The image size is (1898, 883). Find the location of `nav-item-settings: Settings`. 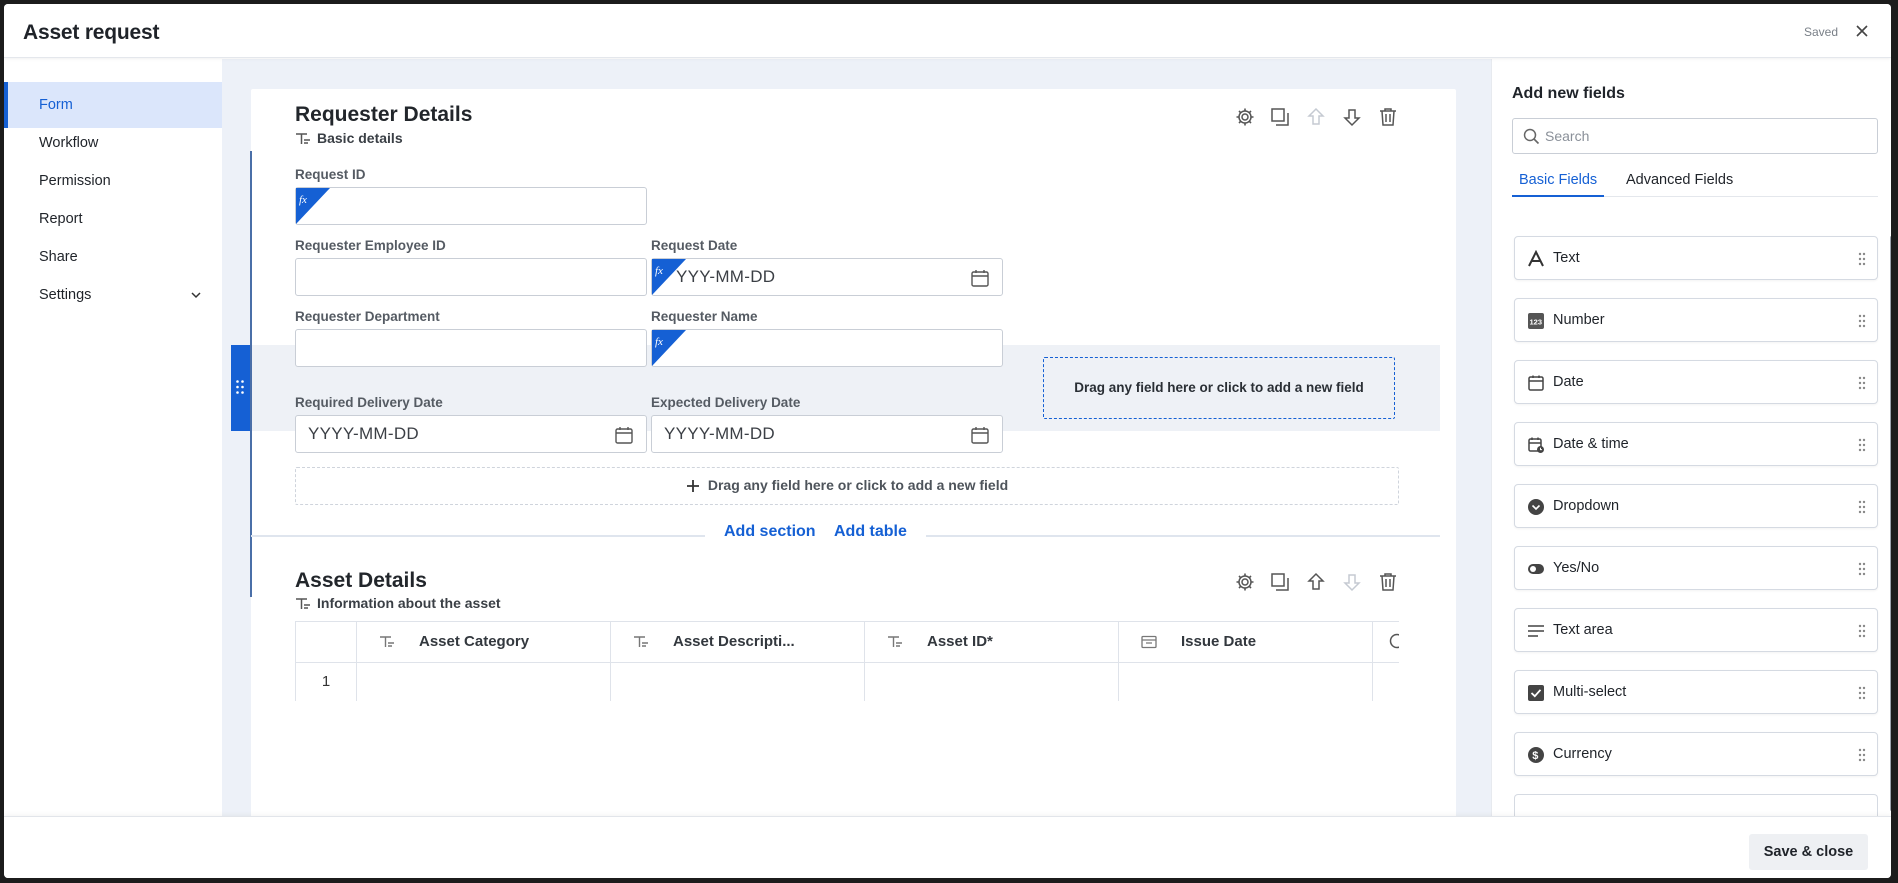

nav-item-settings: Settings is located at coordinates (113, 295).